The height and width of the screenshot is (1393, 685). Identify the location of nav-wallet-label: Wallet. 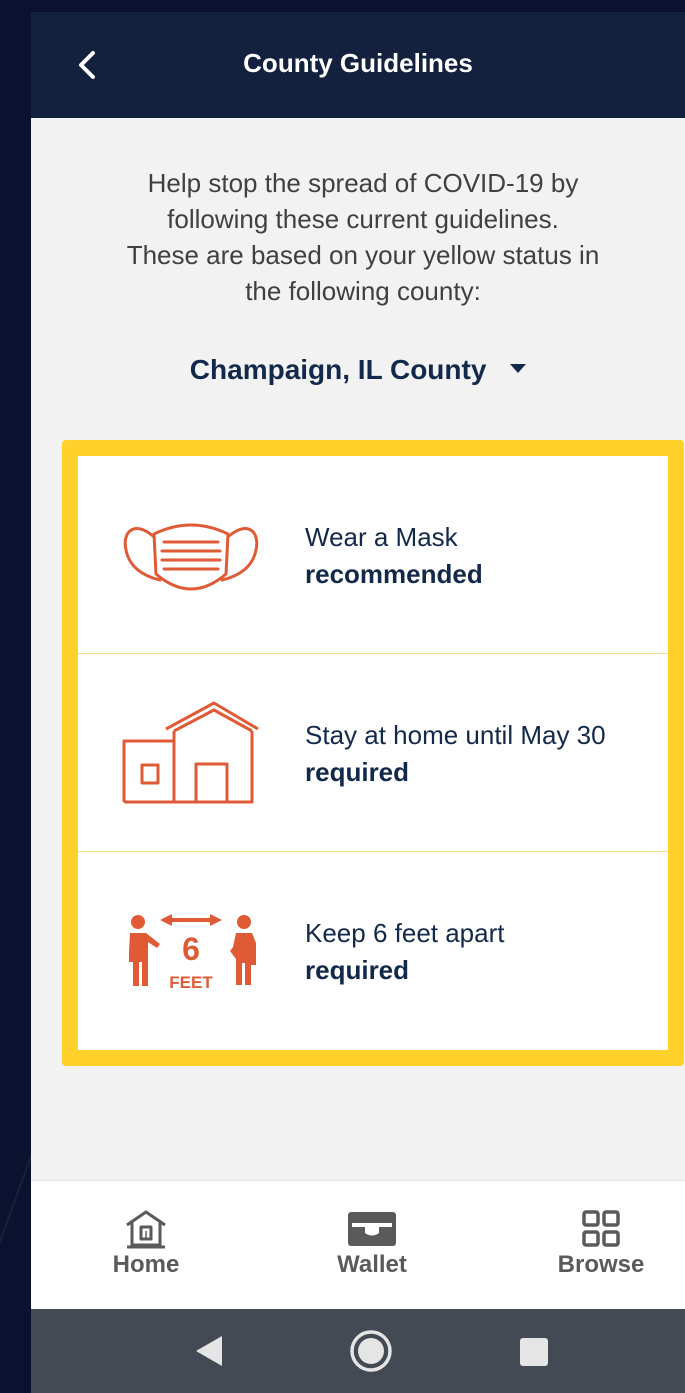
(372, 1264).